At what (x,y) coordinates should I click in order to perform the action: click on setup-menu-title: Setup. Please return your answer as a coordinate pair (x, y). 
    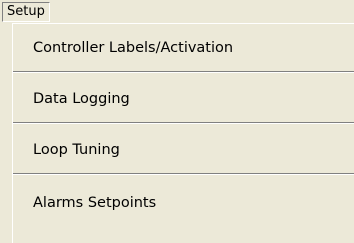
    Looking at the image, I should click on (26, 12).